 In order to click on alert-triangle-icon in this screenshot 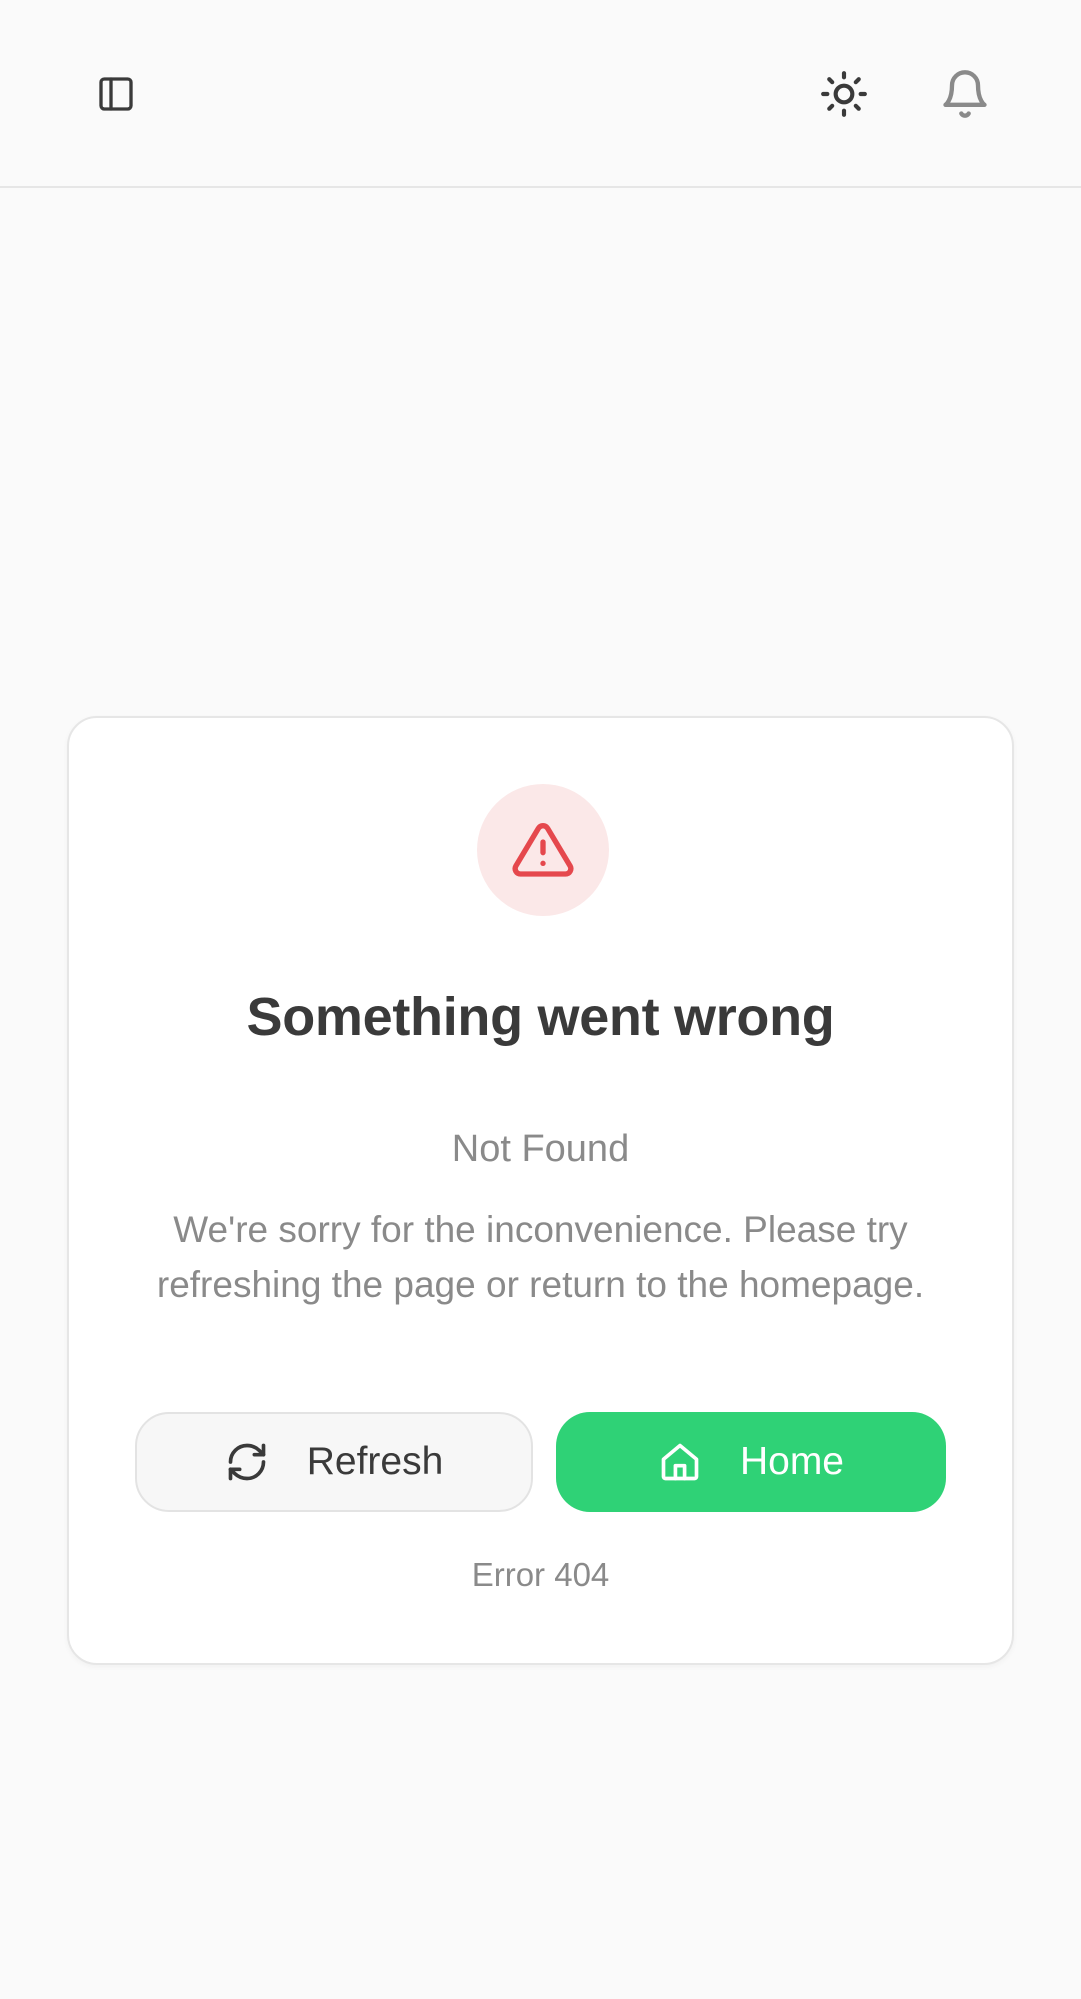, I will do `click(543, 850)`.